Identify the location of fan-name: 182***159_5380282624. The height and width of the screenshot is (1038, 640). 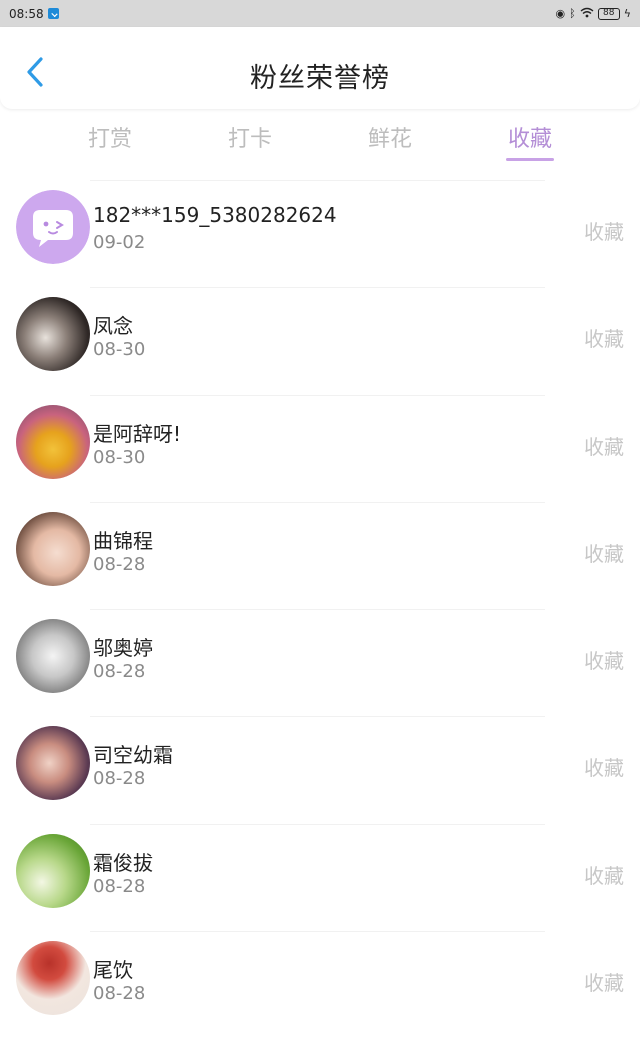
(215, 215).